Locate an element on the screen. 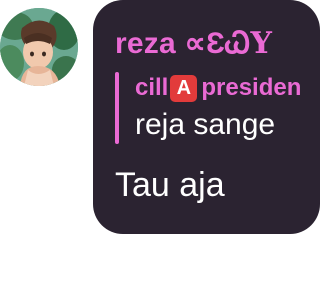  reply-sender-name-part2: presiden is located at coordinates (251, 87).